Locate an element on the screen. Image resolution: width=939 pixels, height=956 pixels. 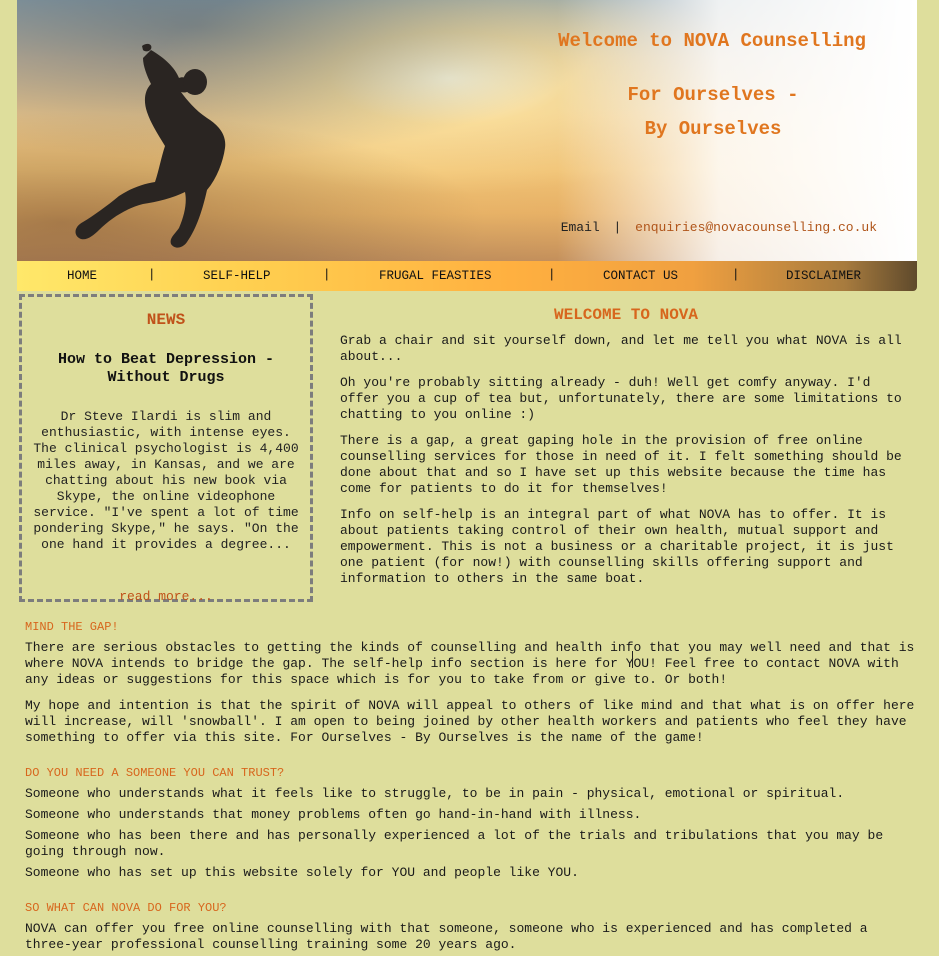
nav-disclaimer: DISCLAIMER is located at coordinates (823, 276).